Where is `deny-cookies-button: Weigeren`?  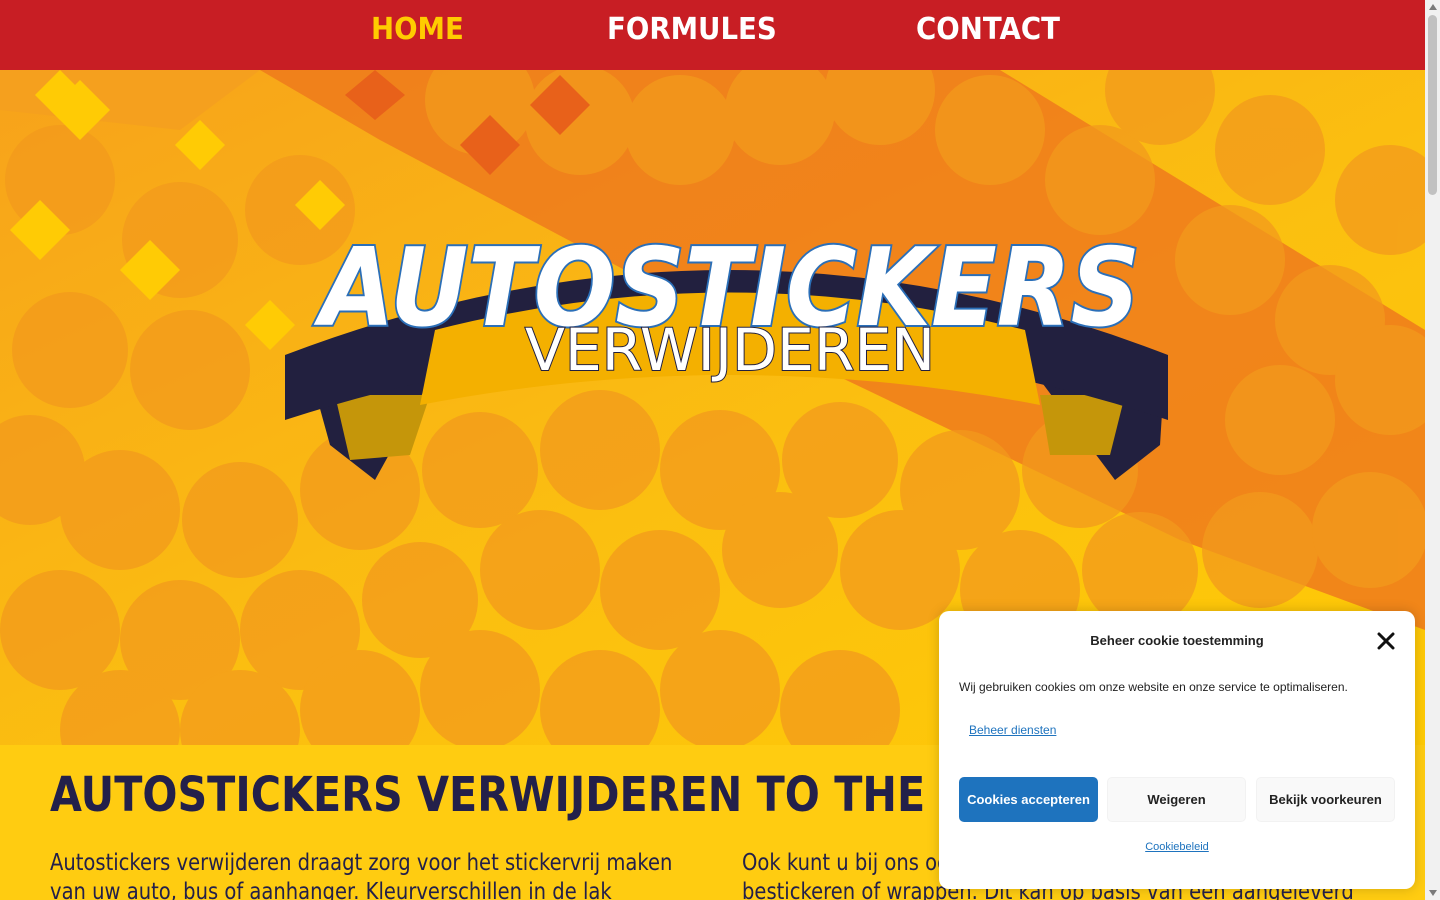
deny-cookies-button: Weigeren is located at coordinates (1176, 799).